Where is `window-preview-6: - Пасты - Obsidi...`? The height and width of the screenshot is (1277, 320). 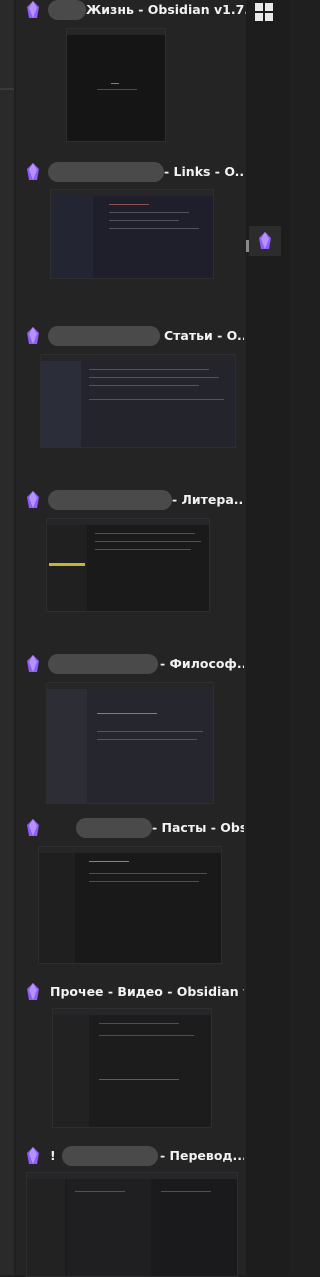 window-preview-6: - Пасты - Obsidi... is located at coordinates (131, 893).